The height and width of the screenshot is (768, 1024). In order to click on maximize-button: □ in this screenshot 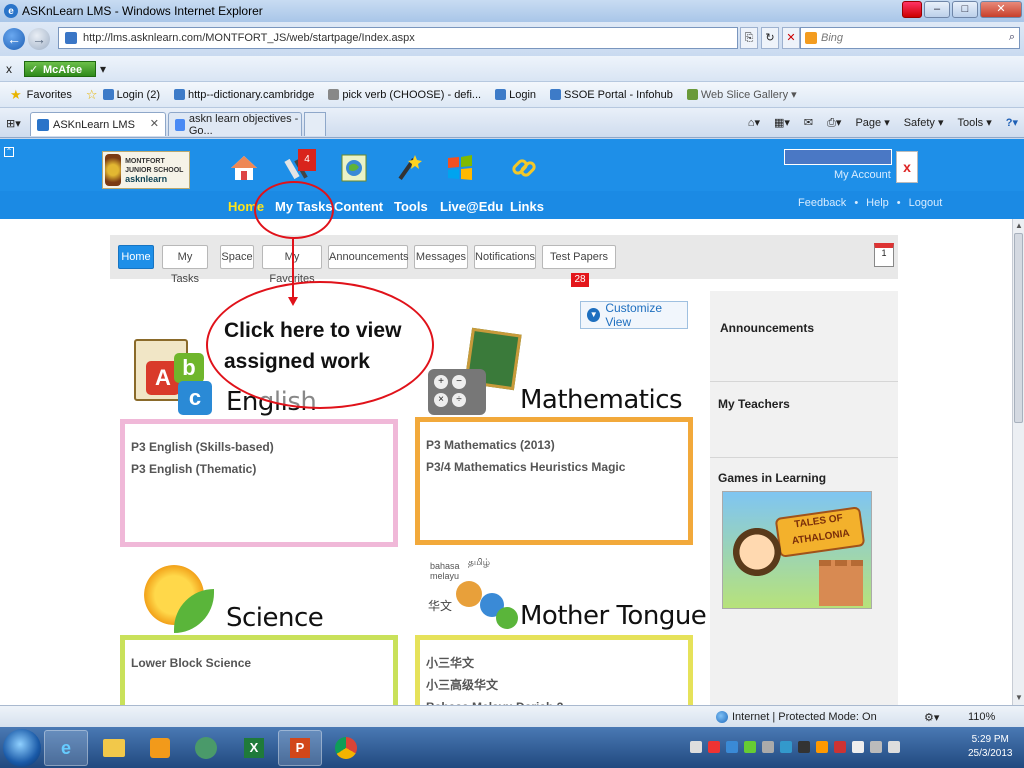, I will do `click(965, 9)`.